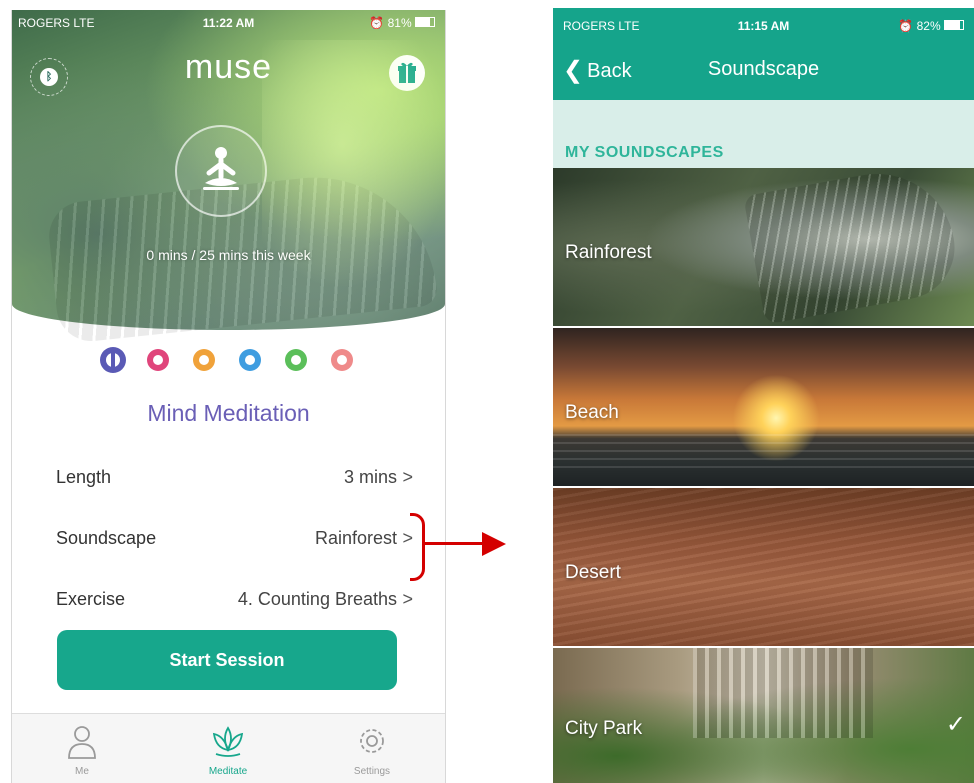 This screenshot has width=974, height=783. I want to click on arrow-right-icon, so click(494, 544).